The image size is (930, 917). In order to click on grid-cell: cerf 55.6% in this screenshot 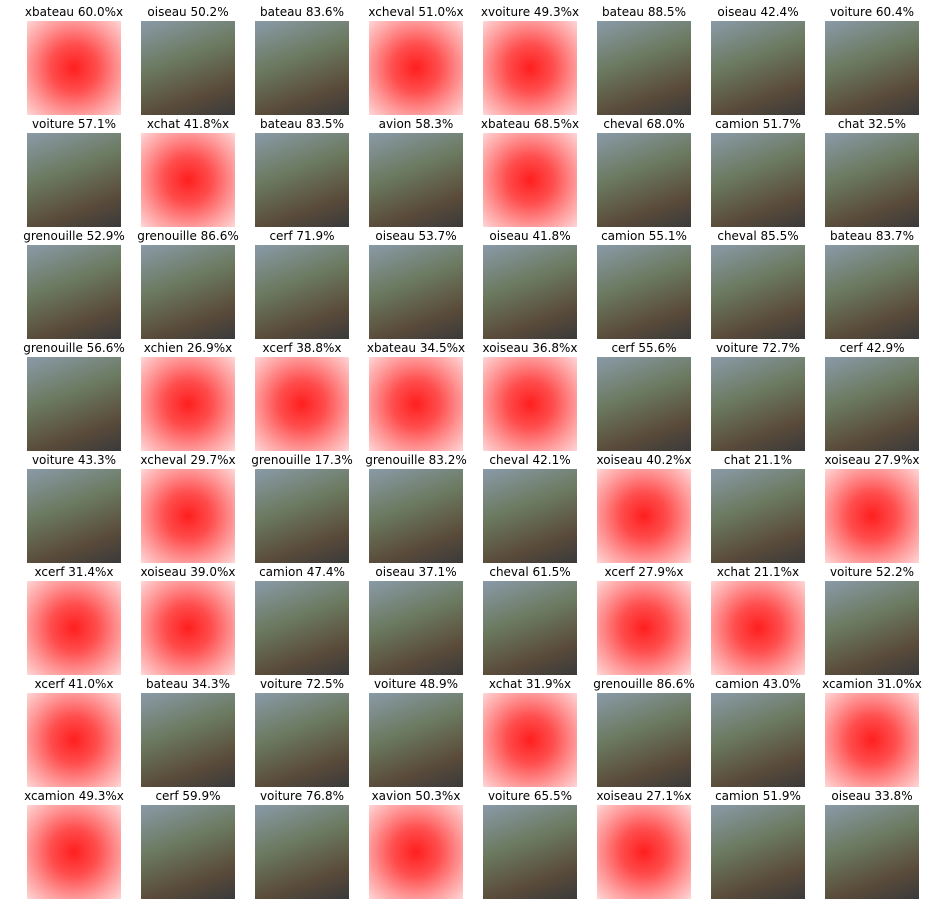, I will do `click(644, 397)`.